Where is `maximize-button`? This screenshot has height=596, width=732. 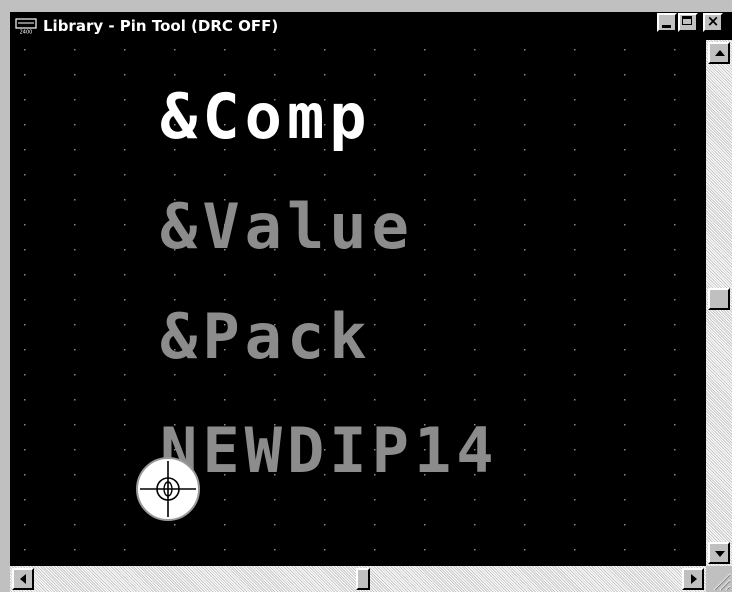
maximize-button is located at coordinates (688, 22).